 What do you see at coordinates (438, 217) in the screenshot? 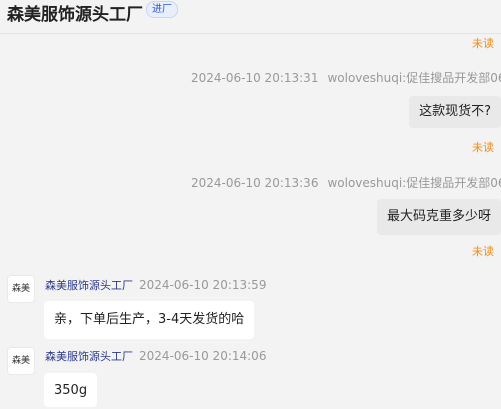
I see `message-bubble-outgoing: 最大码克重多少呀` at bounding box center [438, 217].